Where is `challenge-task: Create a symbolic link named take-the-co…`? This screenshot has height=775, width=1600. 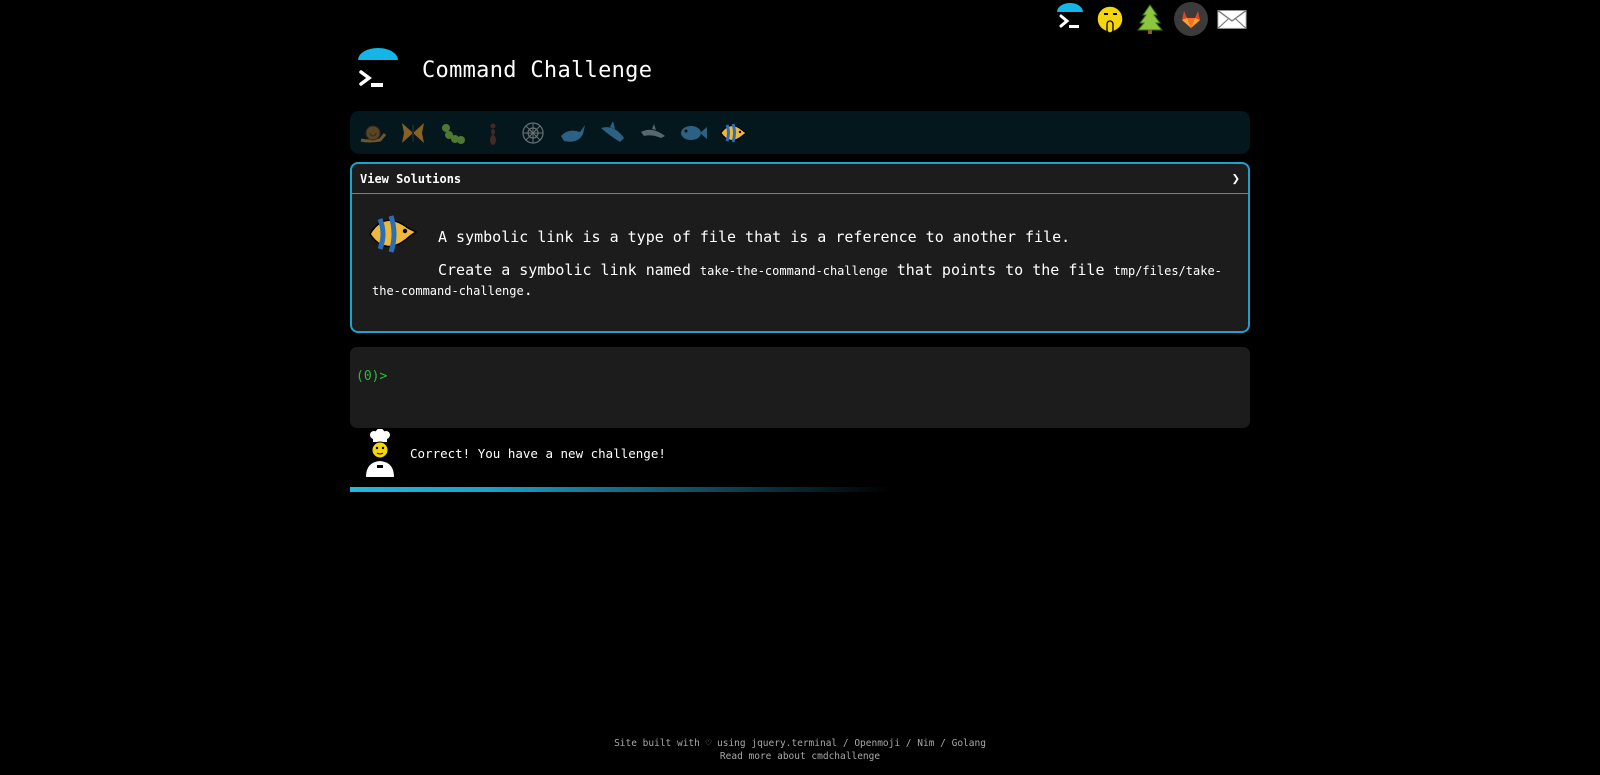
challenge-task: Create a symbolic link named take-the-co… is located at coordinates (797, 280).